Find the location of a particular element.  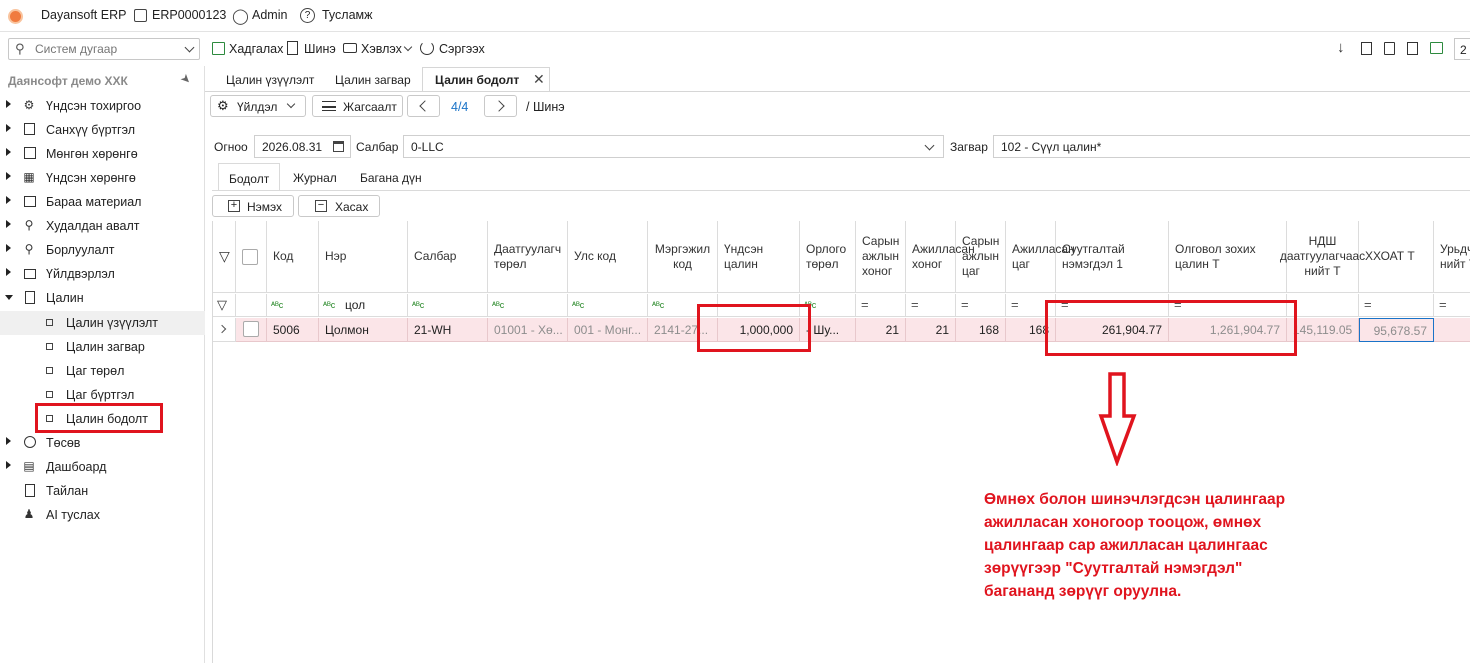

sidebar-item-time-type: Цаг төрөл is located at coordinates (102, 371).